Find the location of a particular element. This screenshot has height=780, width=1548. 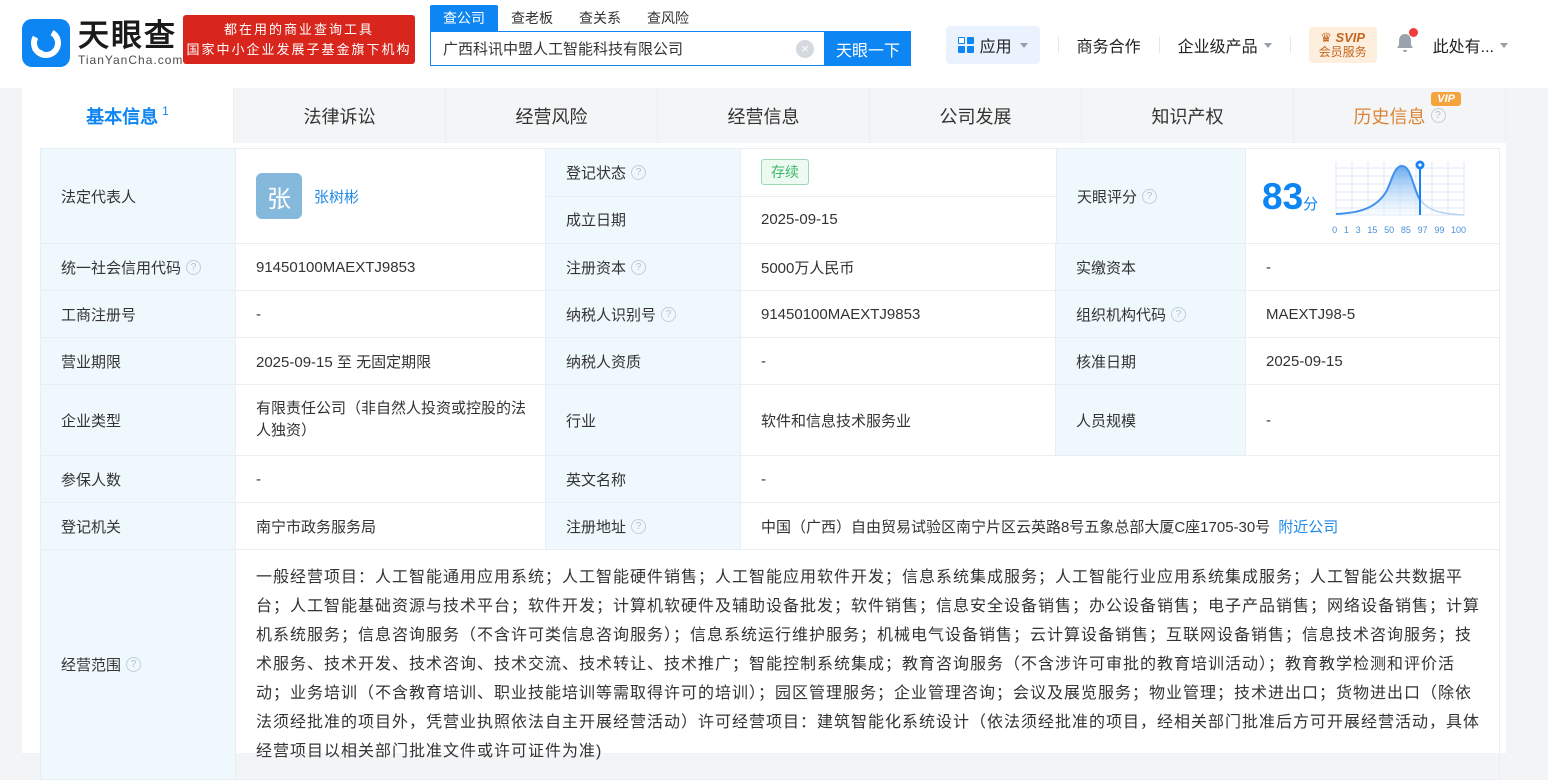

legal-rep-cell: 张 张树彬 is located at coordinates (391, 196).